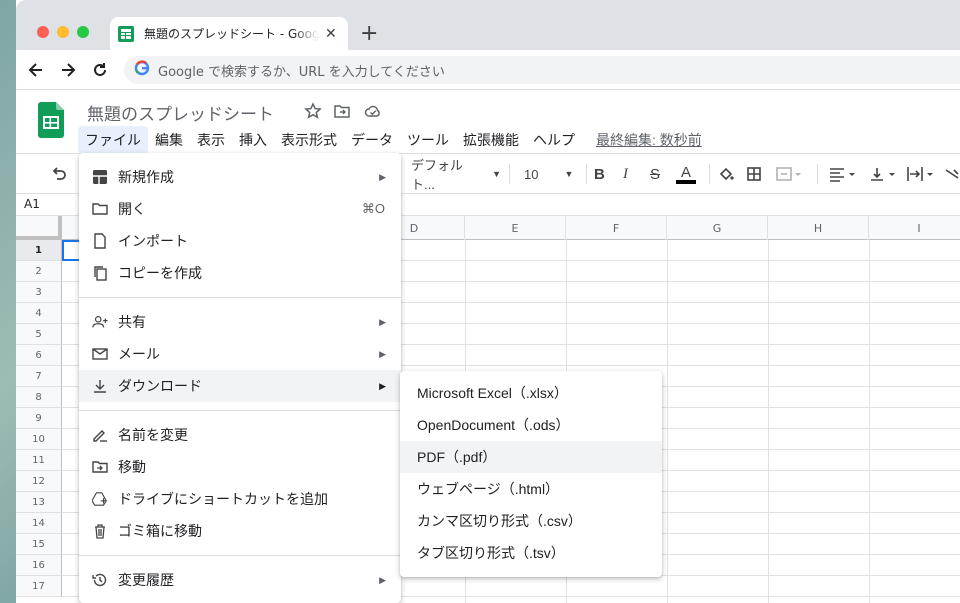 The image size is (960, 603). I want to click on font-size-select: 10 ▼, so click(550, 174).